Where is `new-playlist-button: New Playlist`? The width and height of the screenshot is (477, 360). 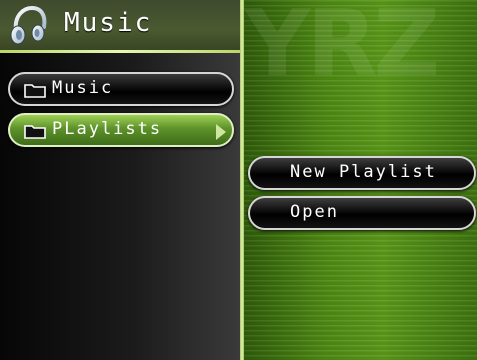 new-playlist-button: New Playlist is located at coordinates (362, 173).